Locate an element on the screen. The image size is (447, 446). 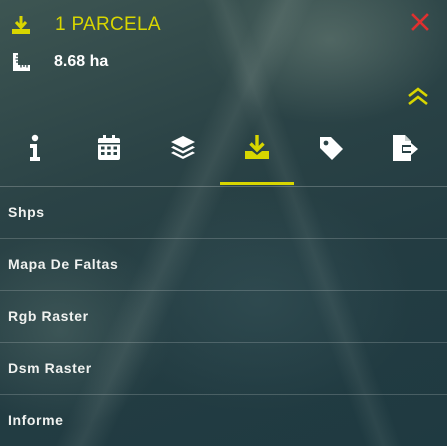
list-item-label: Mapa De Faltas is located at coordinates (63, 263).